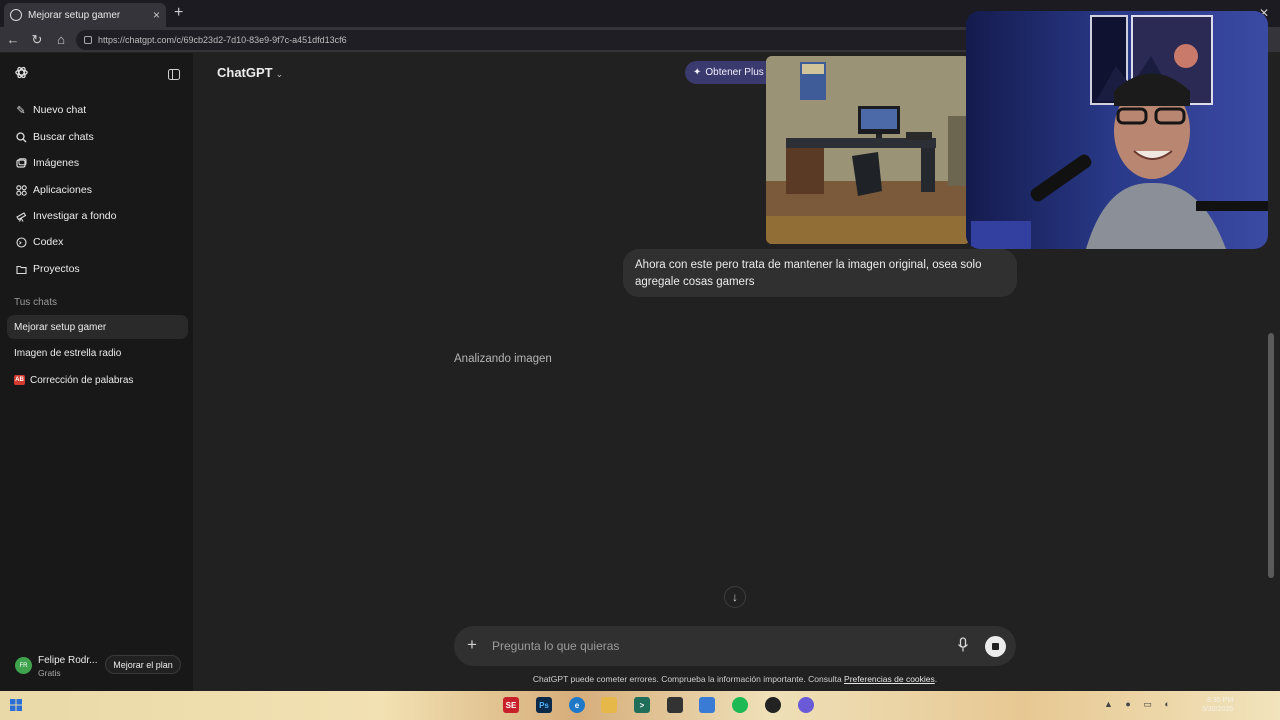  Describe the element at coordinates (156, 15) in the screenshot. I see `tab-close-icon: ×` at that location.